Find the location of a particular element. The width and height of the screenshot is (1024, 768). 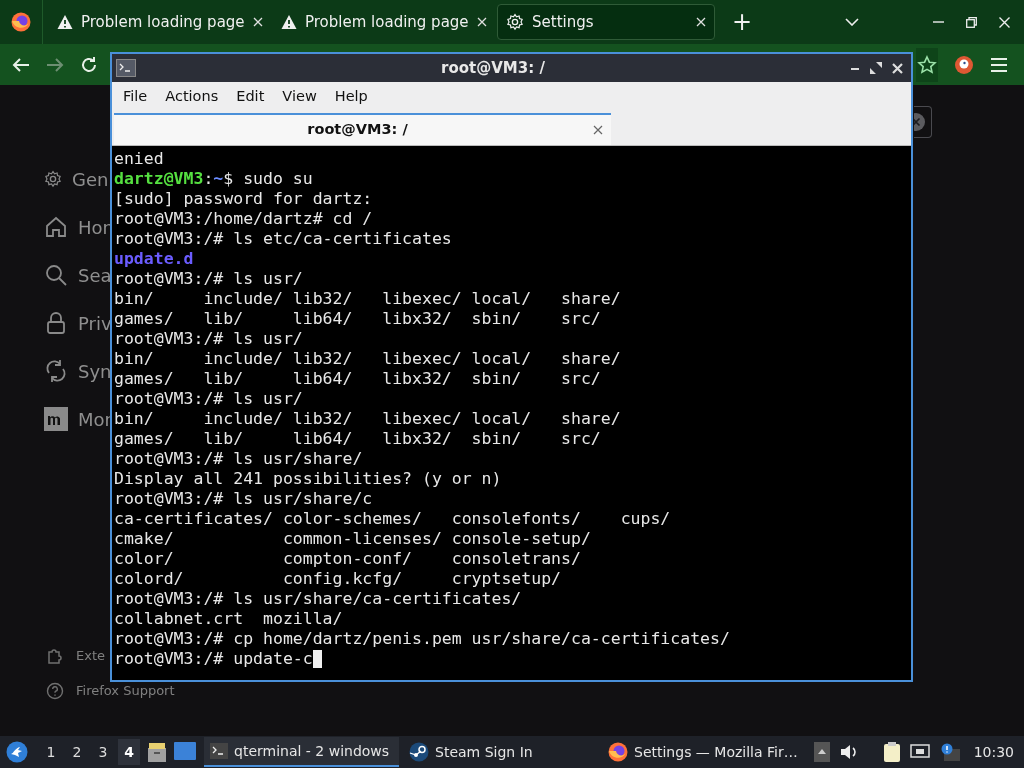

menu-item: Actions is located at coordinates (192, 97).